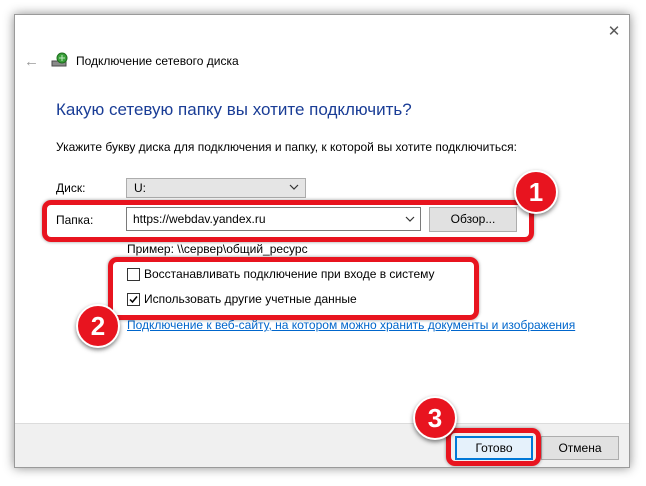 The width and height of the screenshot is (646, 486). What do you see at coordinates (217, 249) in the screenshot?
I see `example-text: Пример: \\сервер\общий_ресурс` at bounding box center [217, 249].